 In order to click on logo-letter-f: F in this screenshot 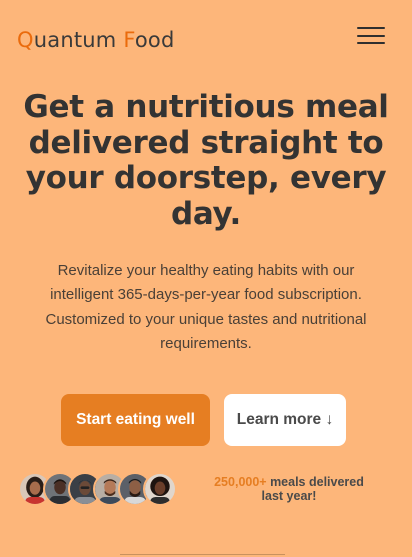, I will do `click(129, 40)`.